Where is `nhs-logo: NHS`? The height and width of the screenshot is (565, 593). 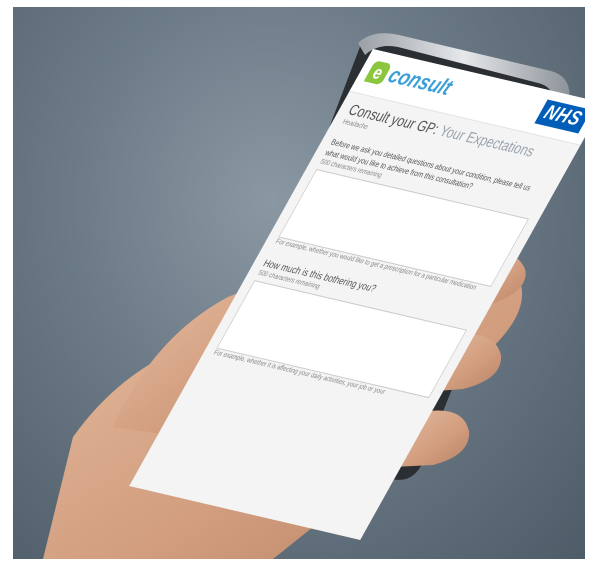 nhs-logo: NHS is located at coordinates (559, 116).